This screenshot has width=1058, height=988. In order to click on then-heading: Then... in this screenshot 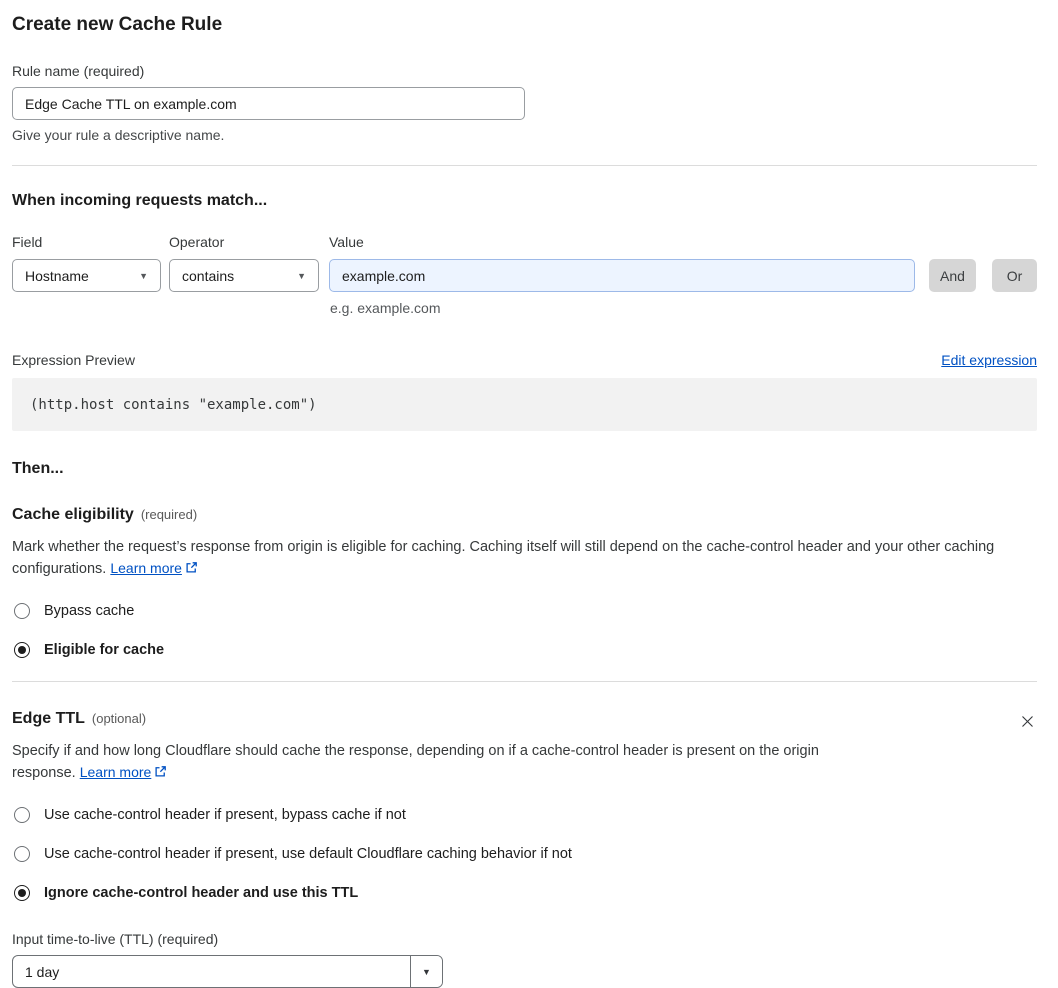, I will do `click(38, 468)`.